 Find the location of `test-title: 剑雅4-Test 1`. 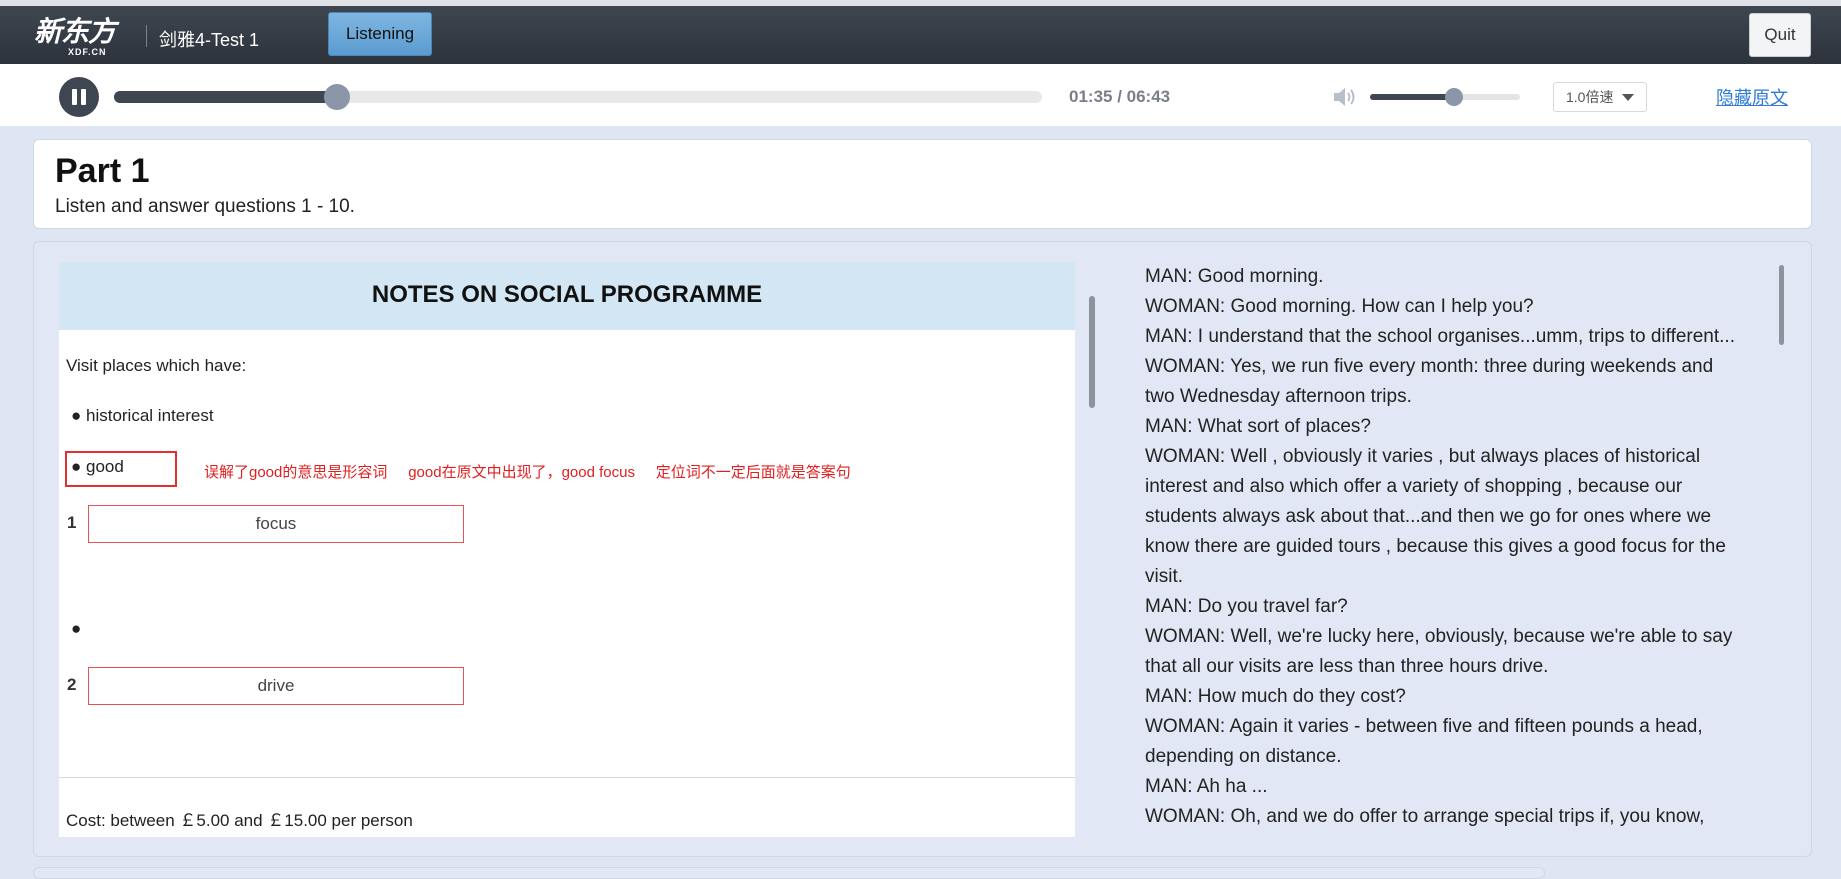

test-title: 剑雅4-Test 1 is located at coordinates (209, 40).